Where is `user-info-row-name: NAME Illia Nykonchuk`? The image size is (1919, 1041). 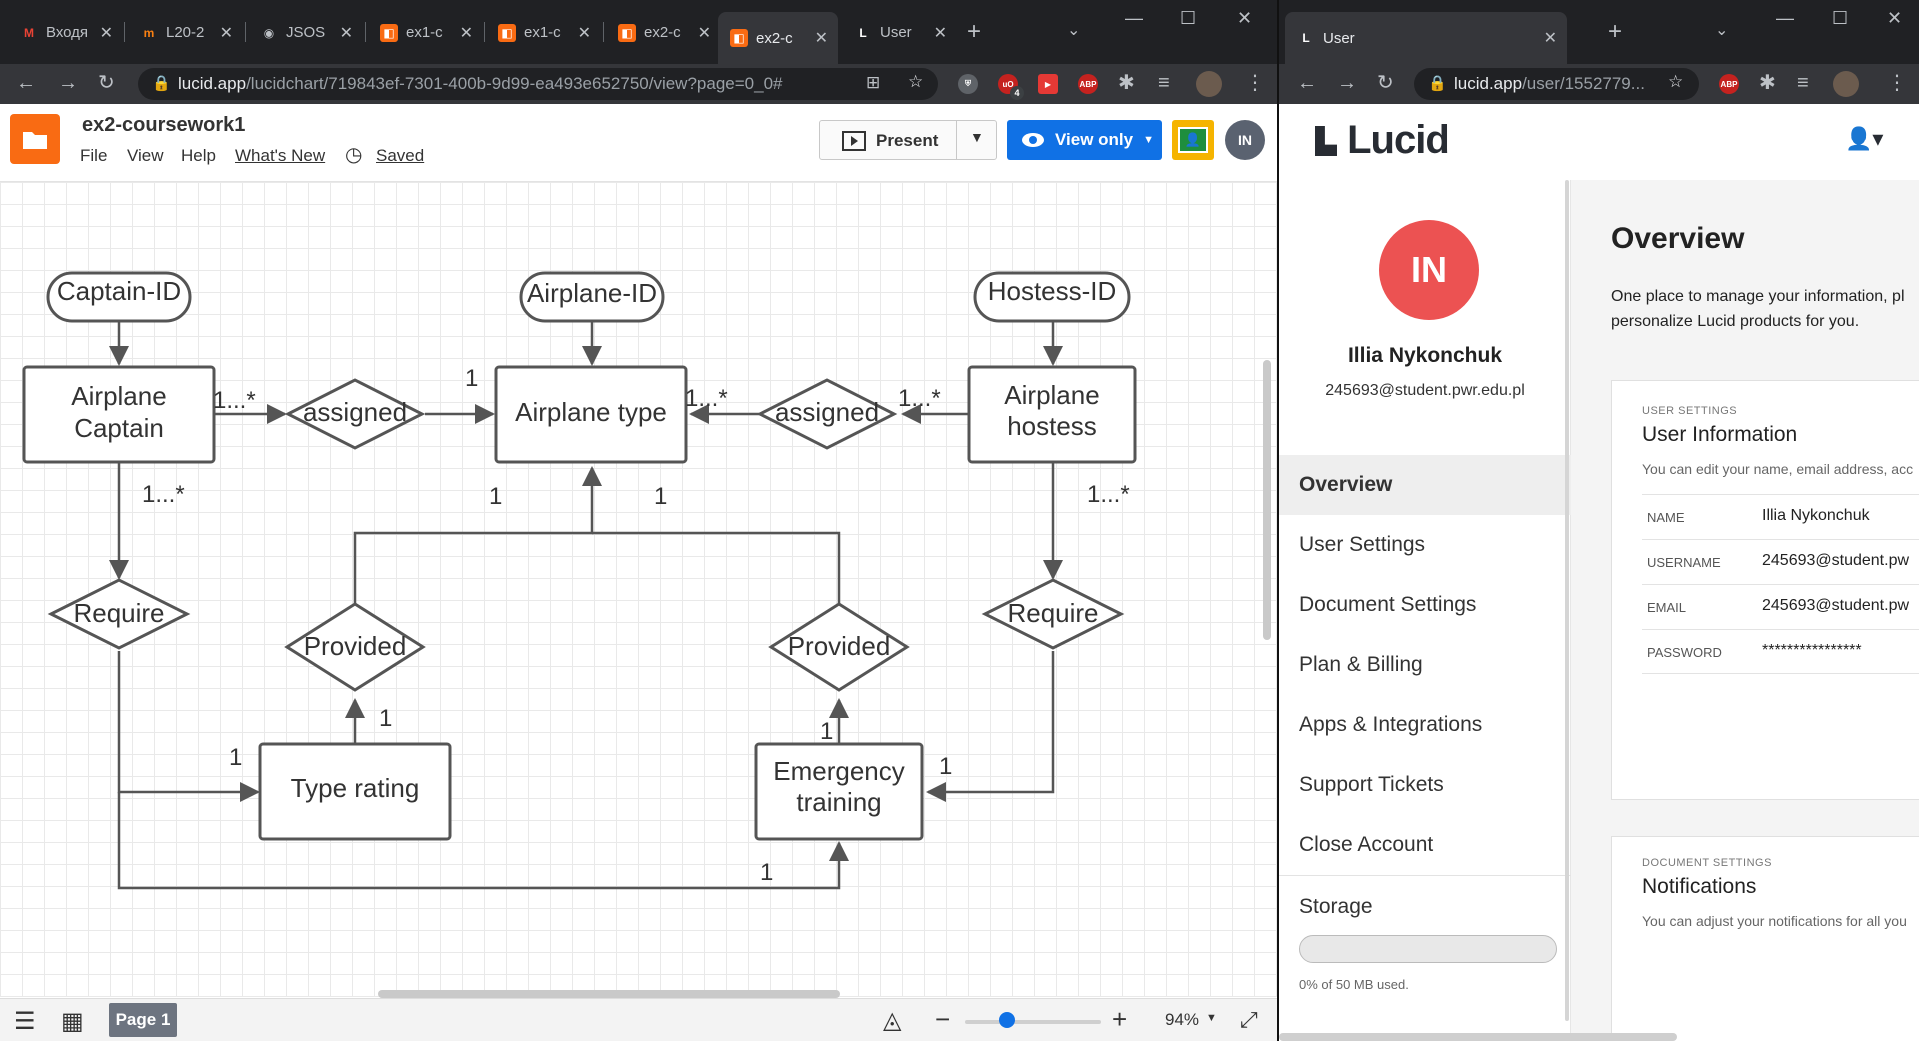
user-info-row-name: NAME Illia Nykonchuk is located at coordinates (1780, 516).